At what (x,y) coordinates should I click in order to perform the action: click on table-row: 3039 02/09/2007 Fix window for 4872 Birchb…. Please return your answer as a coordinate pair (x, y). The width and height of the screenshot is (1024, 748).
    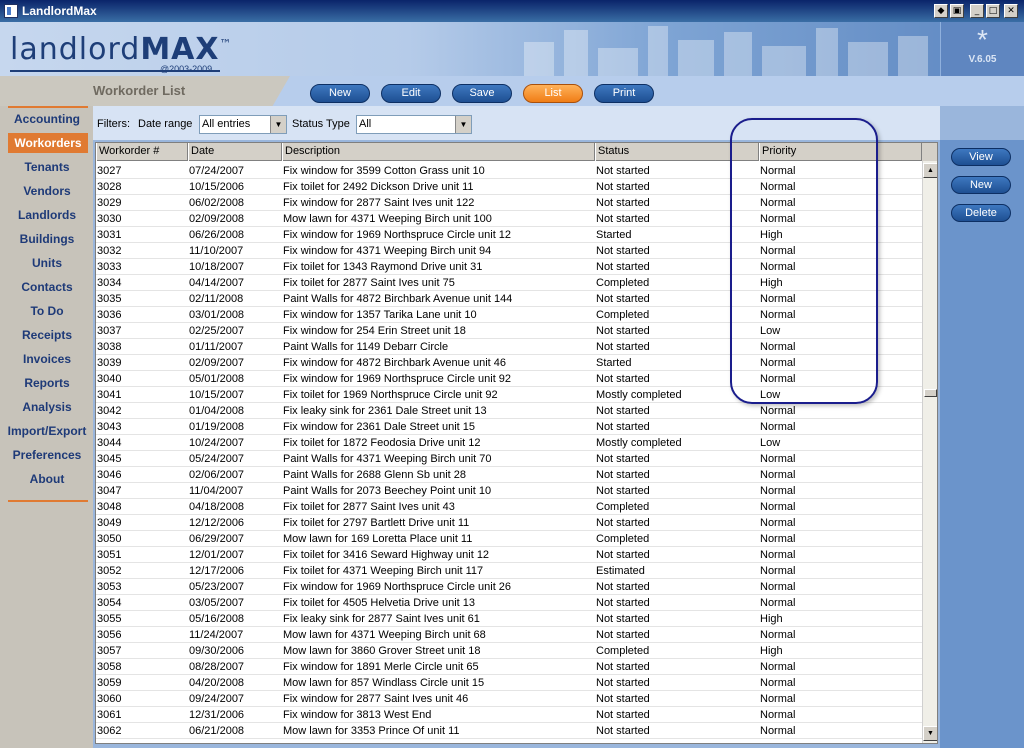
    Looking at the image, I should click on (509, 363).